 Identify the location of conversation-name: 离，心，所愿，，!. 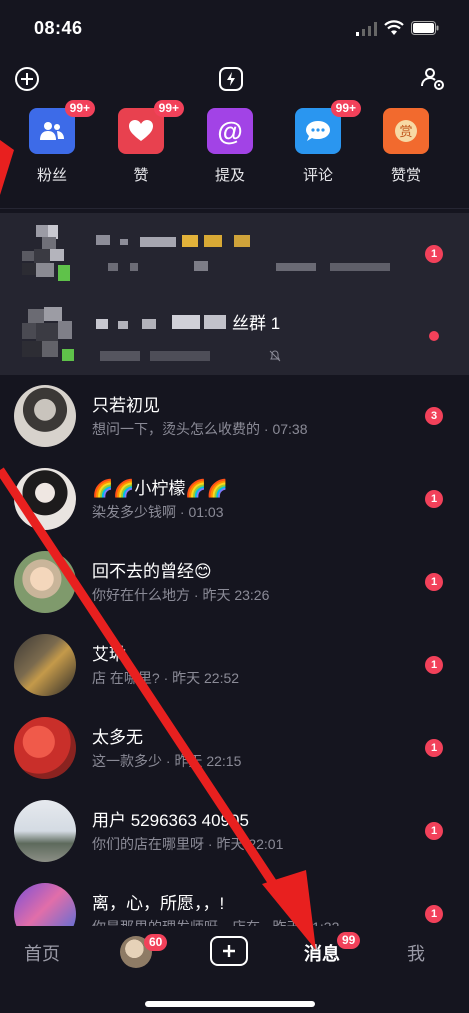
(158, 903).